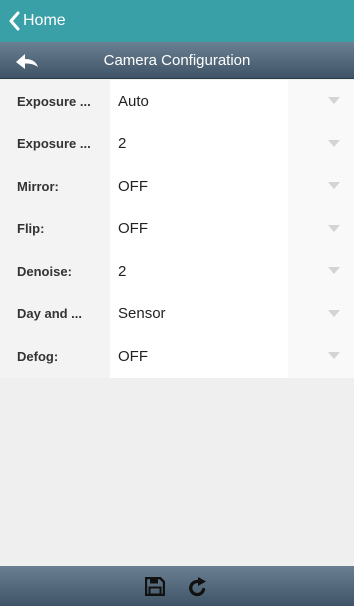  I want to click on settings-row: Exposure ... Auto, so click(177, 101).